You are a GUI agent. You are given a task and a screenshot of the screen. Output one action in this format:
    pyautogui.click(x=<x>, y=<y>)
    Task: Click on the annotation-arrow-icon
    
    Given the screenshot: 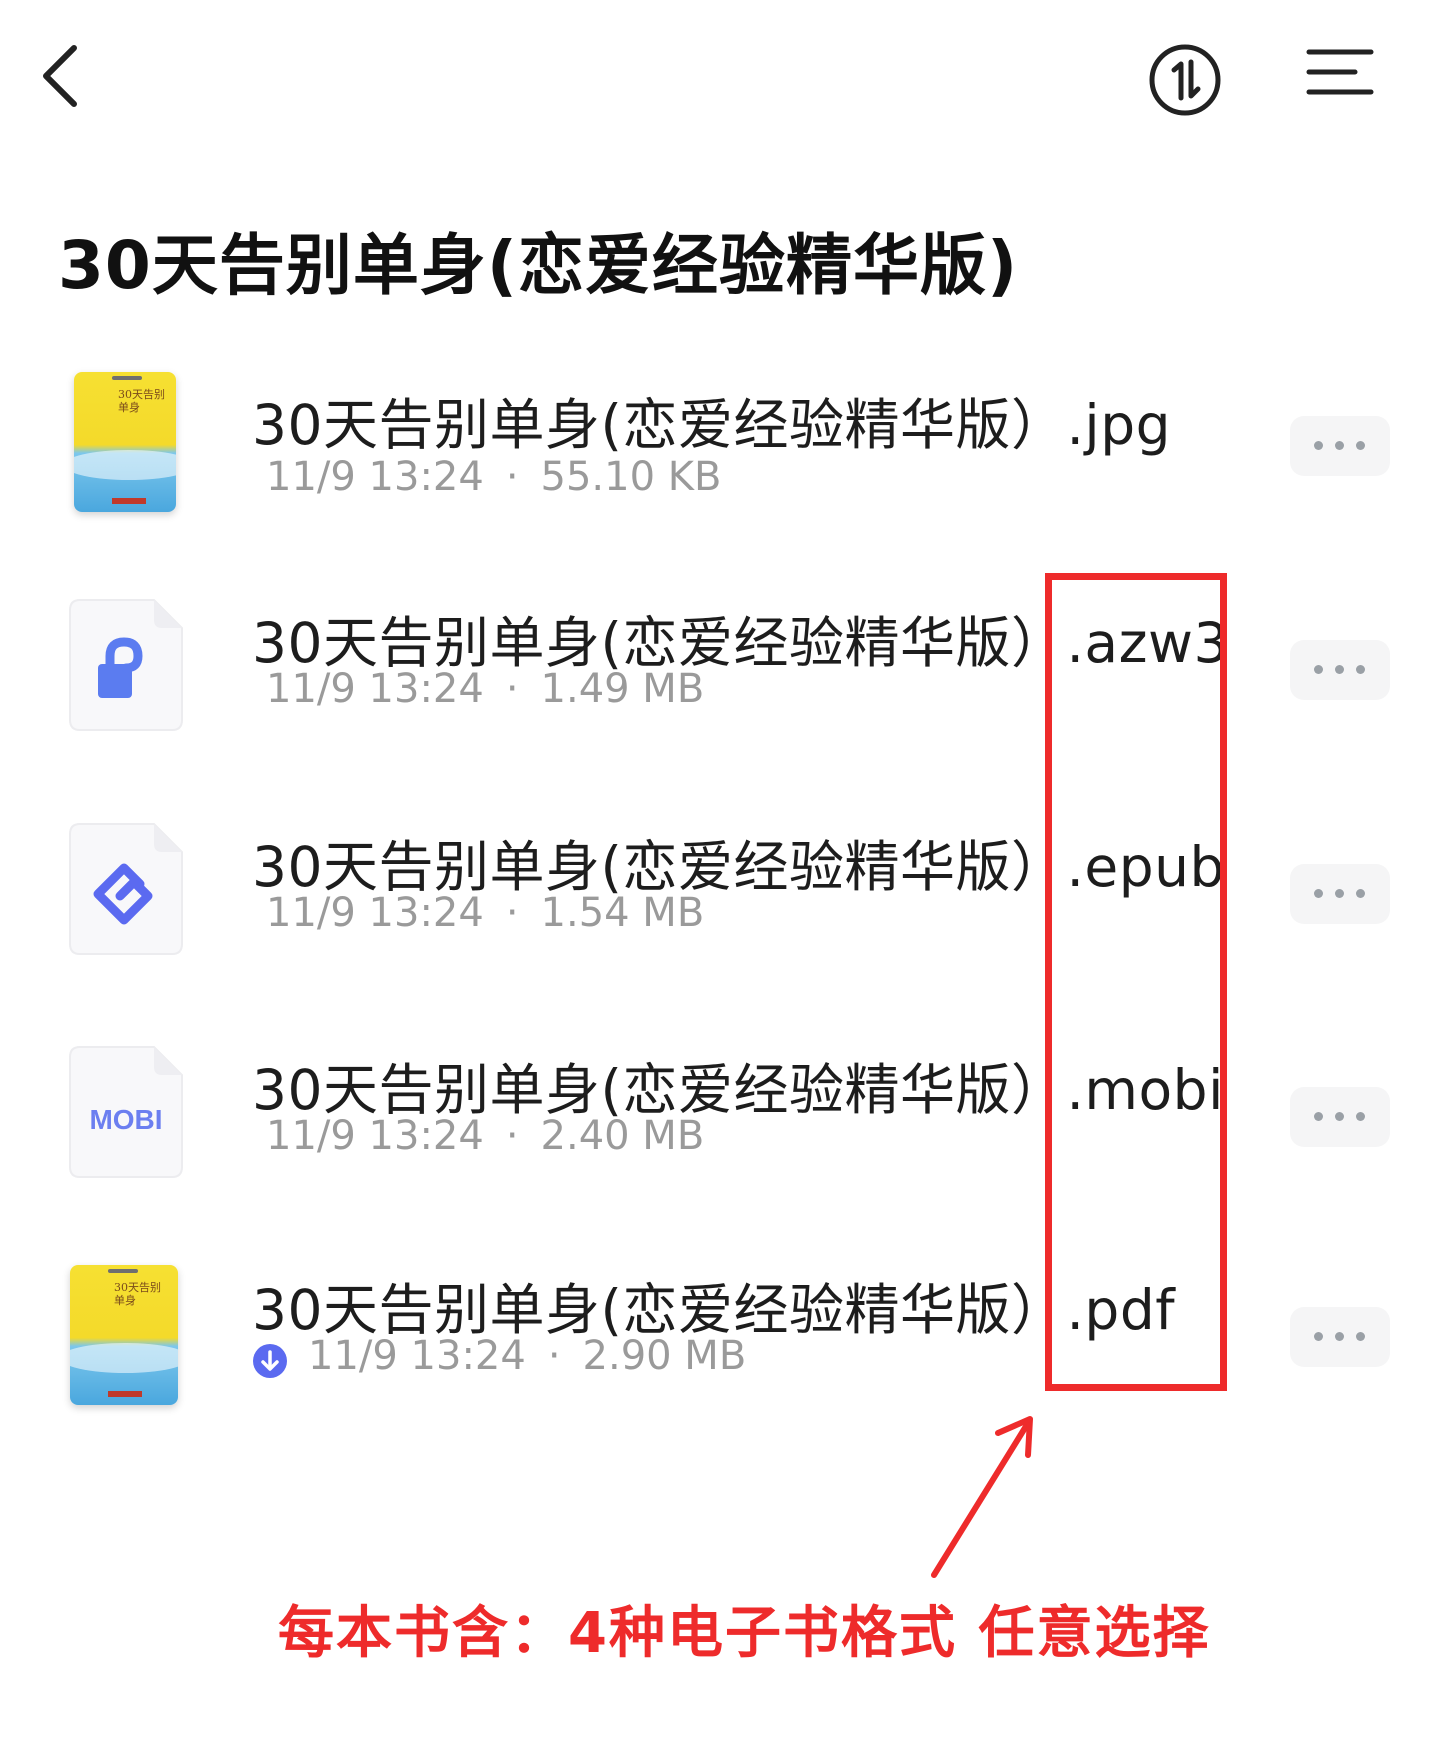 What is the action you would take?
    pyautogui.click(x=982, y=1497)
    